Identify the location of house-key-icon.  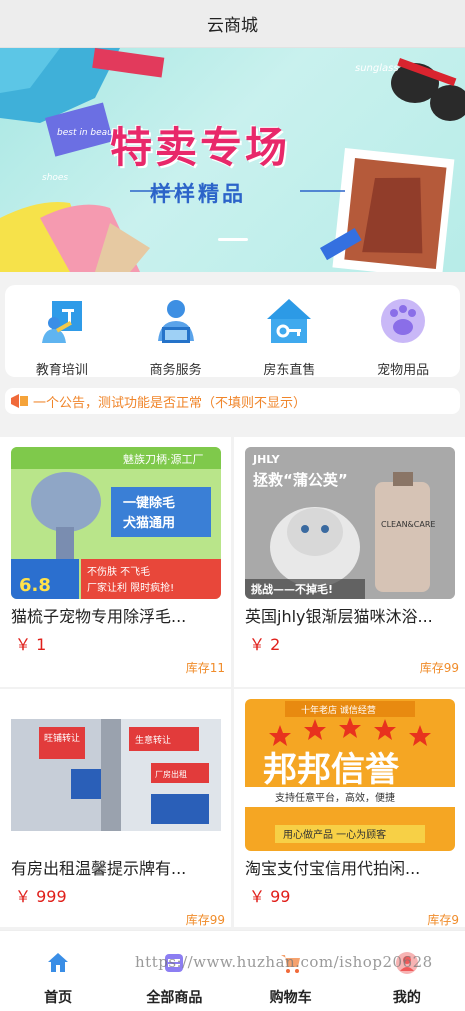
(289, 321).